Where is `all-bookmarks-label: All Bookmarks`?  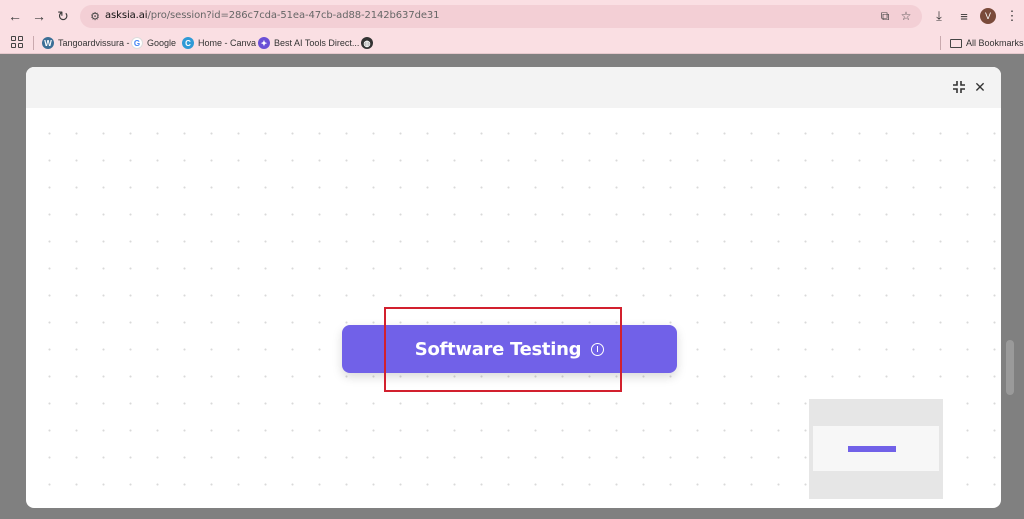 all-bookmarks-label: All Bookmarks is located at coordinates (995, 43).